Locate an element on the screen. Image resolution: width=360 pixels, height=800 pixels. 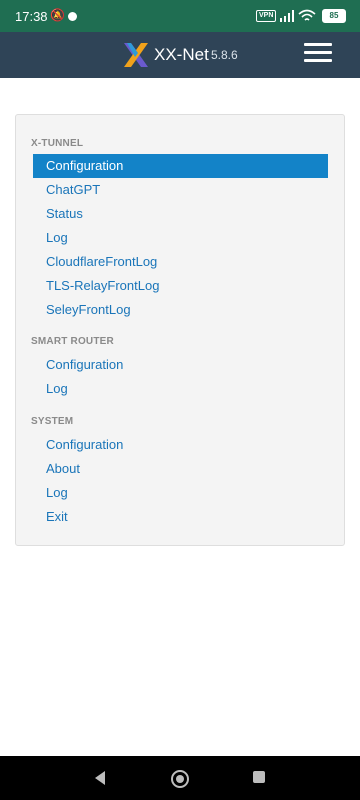
smart-router-configuration-link: Configuration is located at coordinates (180, 365).